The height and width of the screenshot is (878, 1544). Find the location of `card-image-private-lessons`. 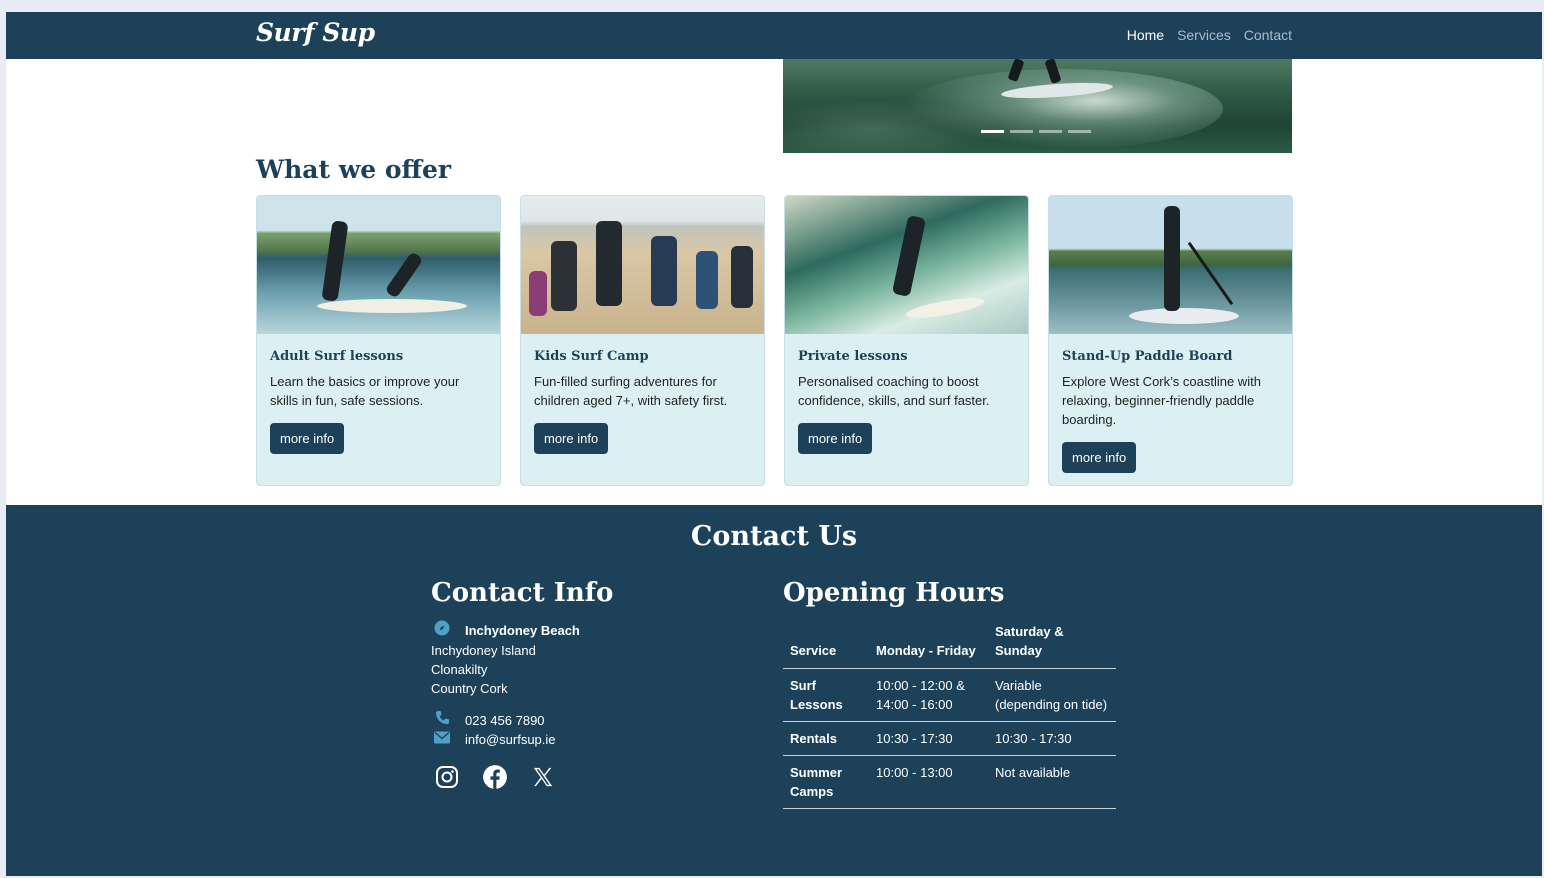

card-image-private-lessons is located at coordinates (906, 265).